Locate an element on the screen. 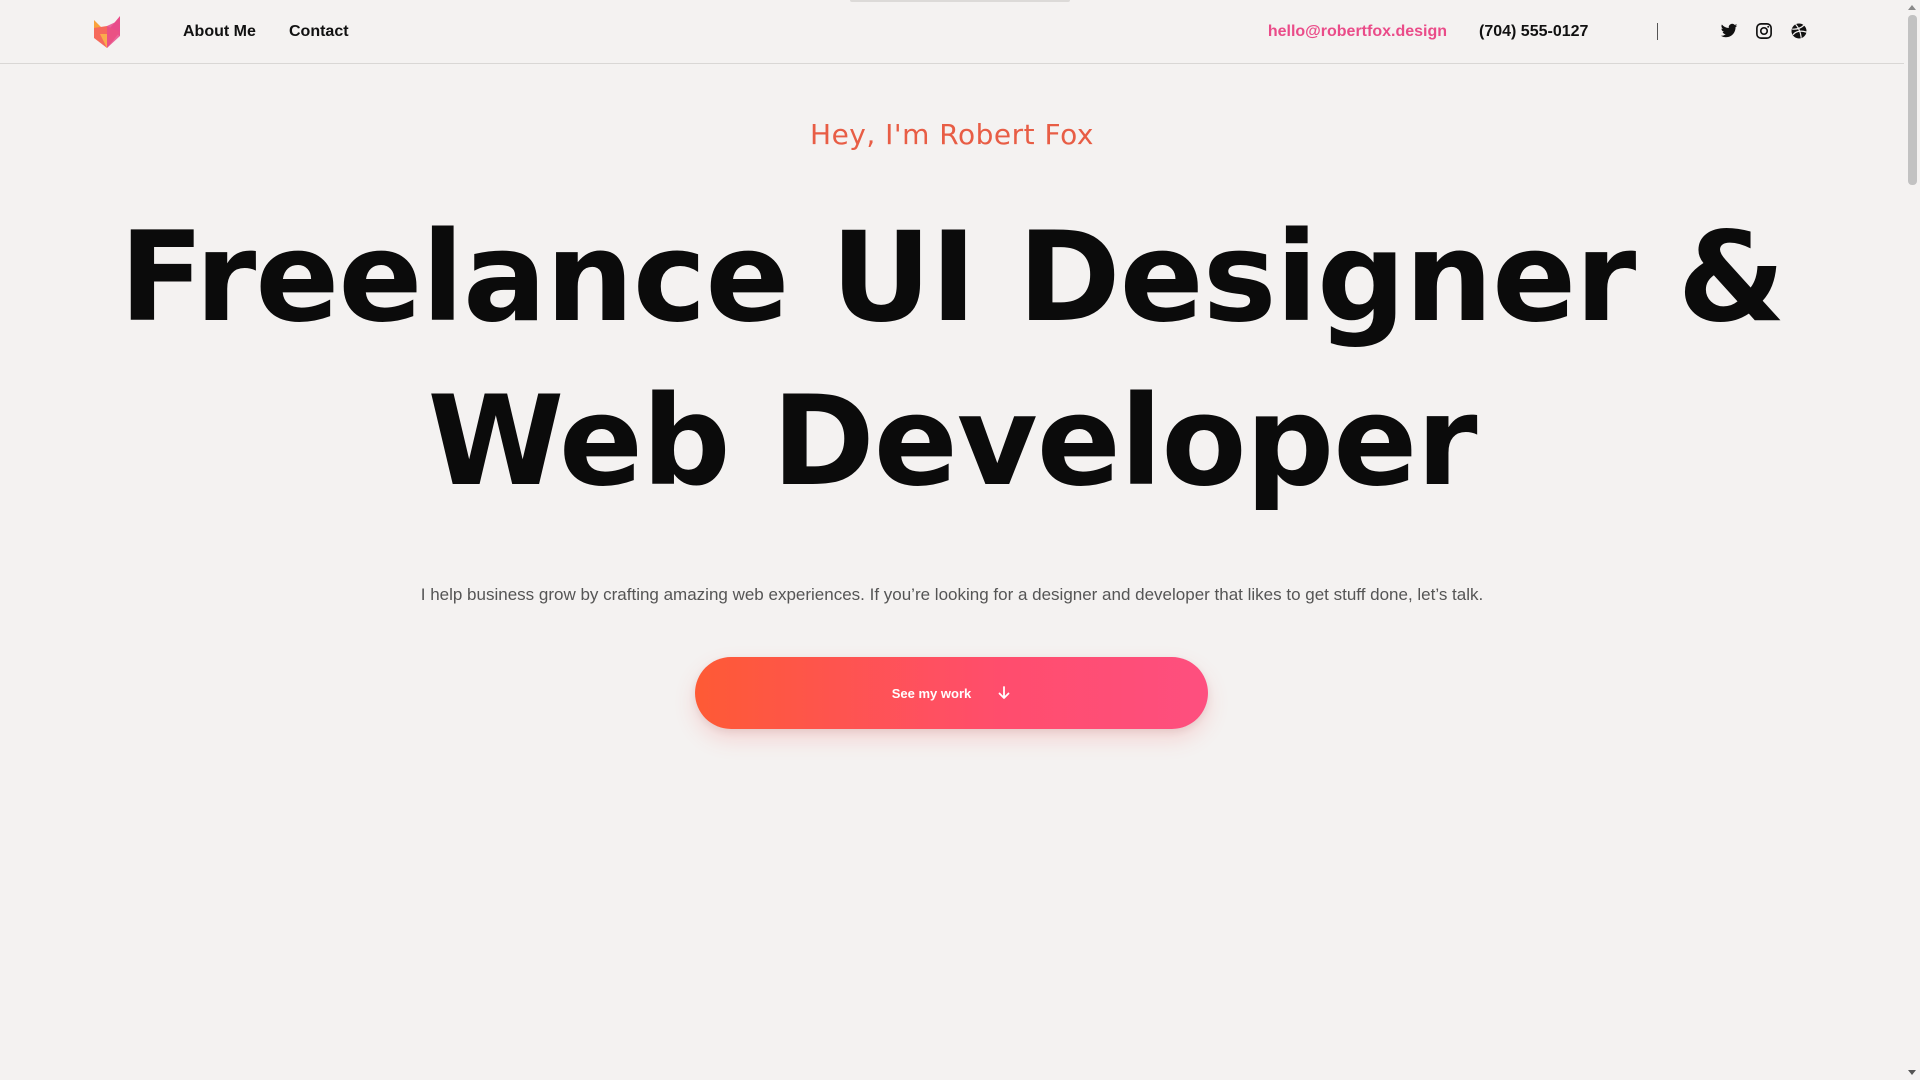 This screenshot has height=1080, width=1920. nav-contact: Contact is located at coordinates (319, 32).